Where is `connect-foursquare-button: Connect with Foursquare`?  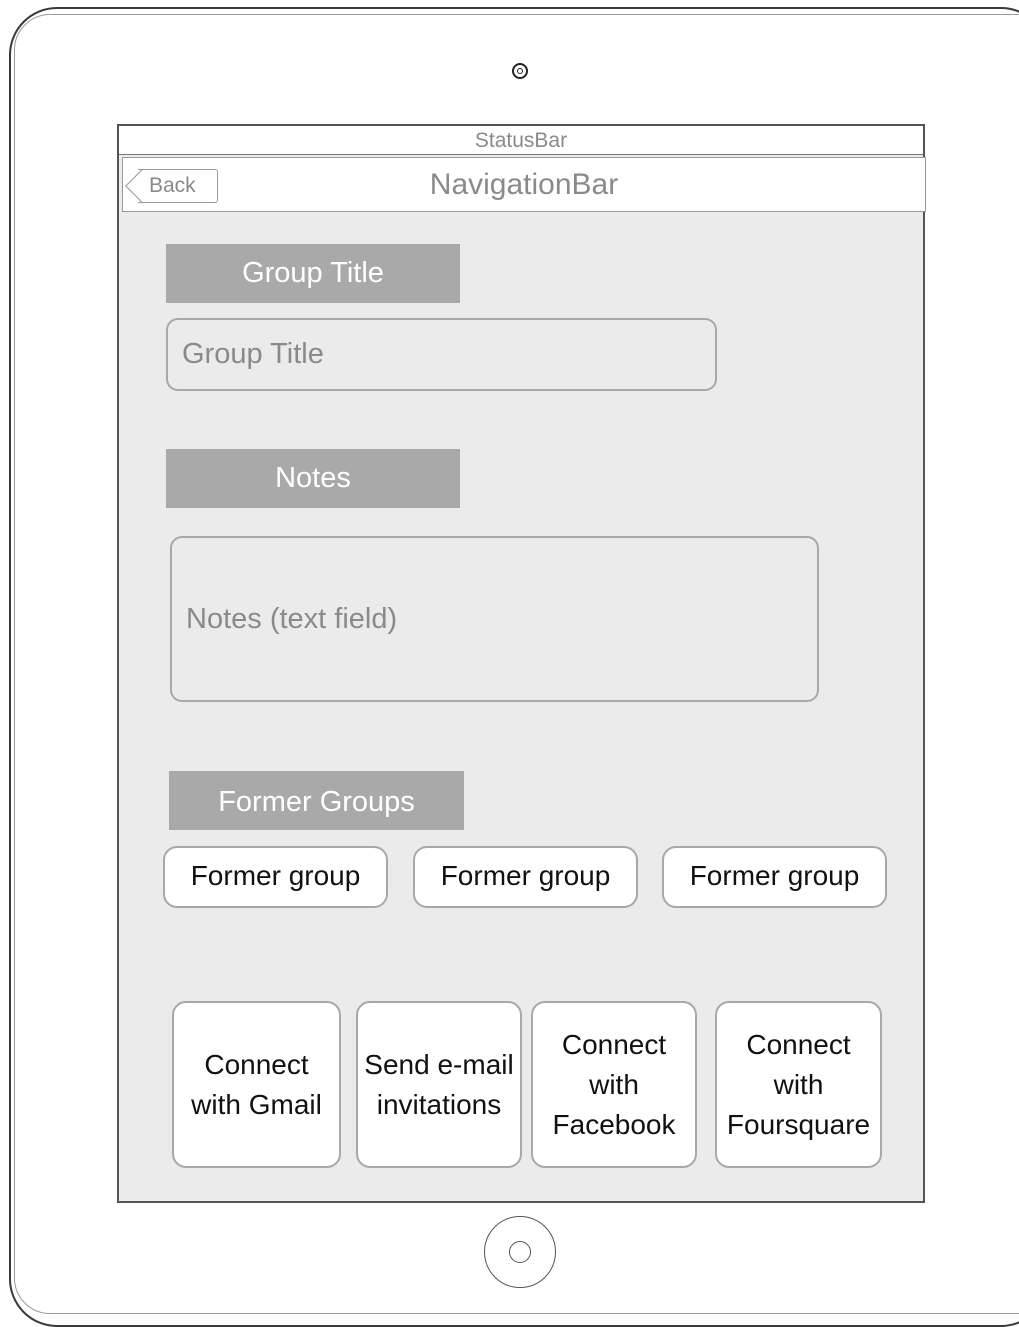 connect-foursquare-button: Connect with Foursquare is located at coordinates (798, 1084).